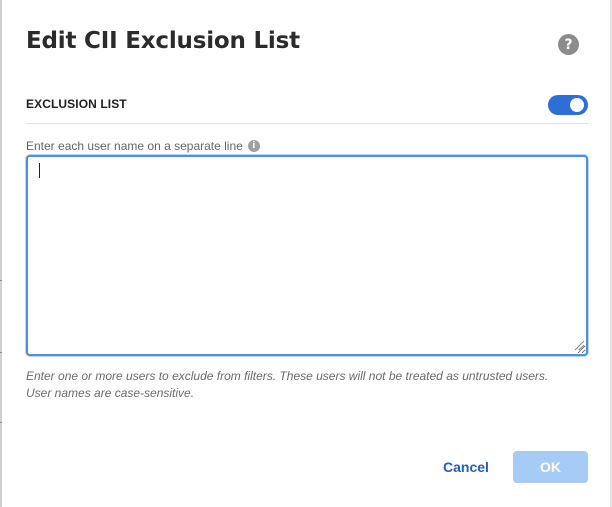 The height and width of the screenshot is (507, 612). What do you see at coordinates (550, 467) in the screenshot?
I see `ok-button: OK` at bounding box center [550, 467].